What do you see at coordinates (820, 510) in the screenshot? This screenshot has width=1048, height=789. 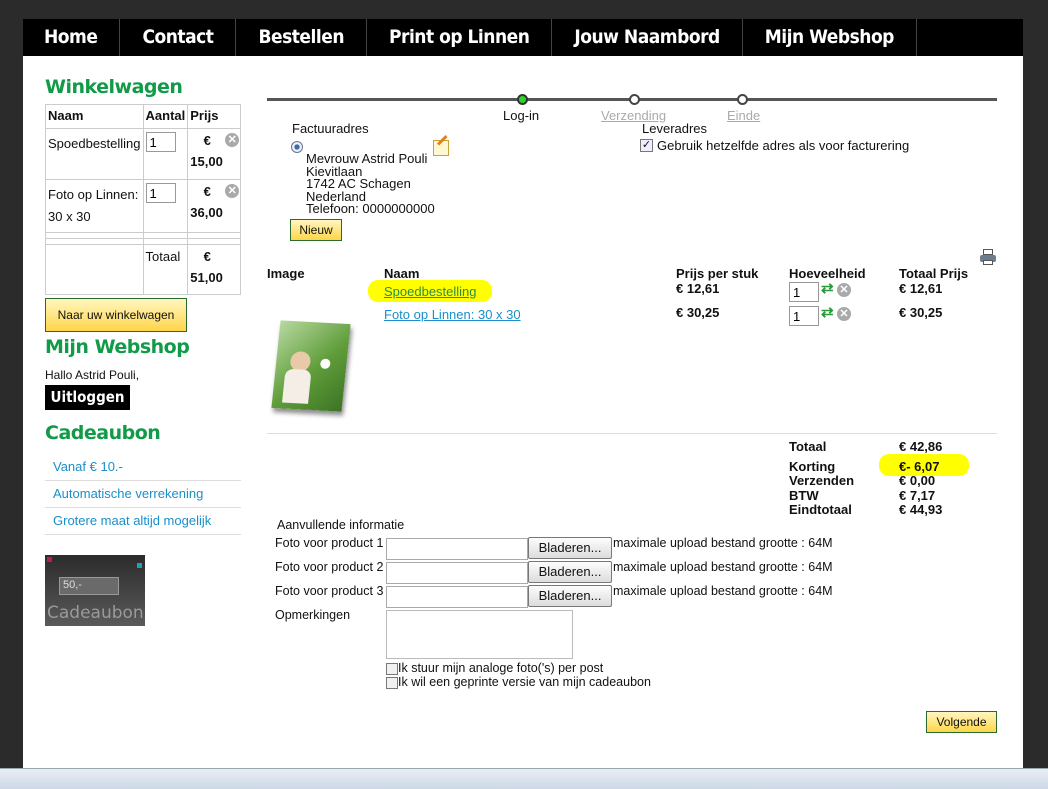 I see `grand-total-label: Eindtotaal` at bounding box center [820, 510].